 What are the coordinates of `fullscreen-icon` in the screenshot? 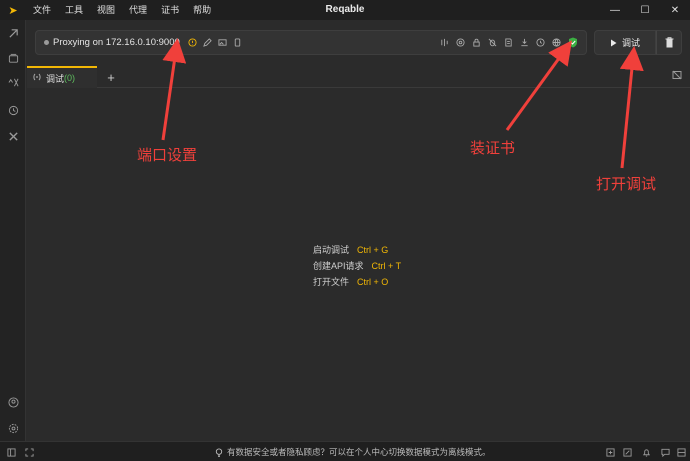 It's located at (29, 452).